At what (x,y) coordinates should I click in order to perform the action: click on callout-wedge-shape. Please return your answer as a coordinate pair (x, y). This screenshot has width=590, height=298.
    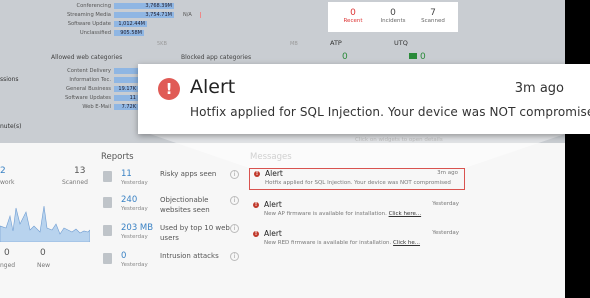
    Looking at the image, I should click on (357, 151).